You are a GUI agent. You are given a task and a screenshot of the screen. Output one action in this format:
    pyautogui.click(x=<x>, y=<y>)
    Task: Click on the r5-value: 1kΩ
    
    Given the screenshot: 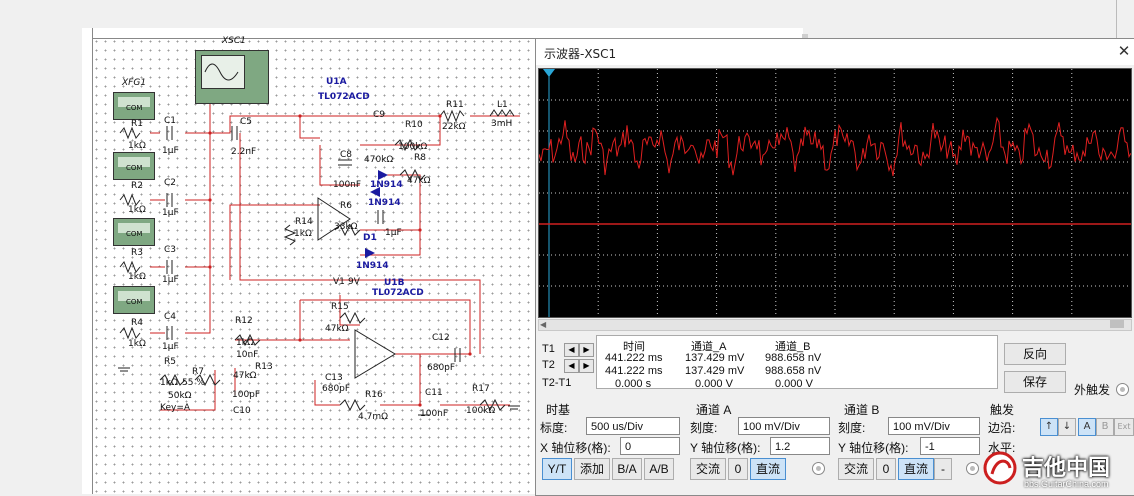 What is the action you would take?
    pyautogui.click(x=169, y=383)
    